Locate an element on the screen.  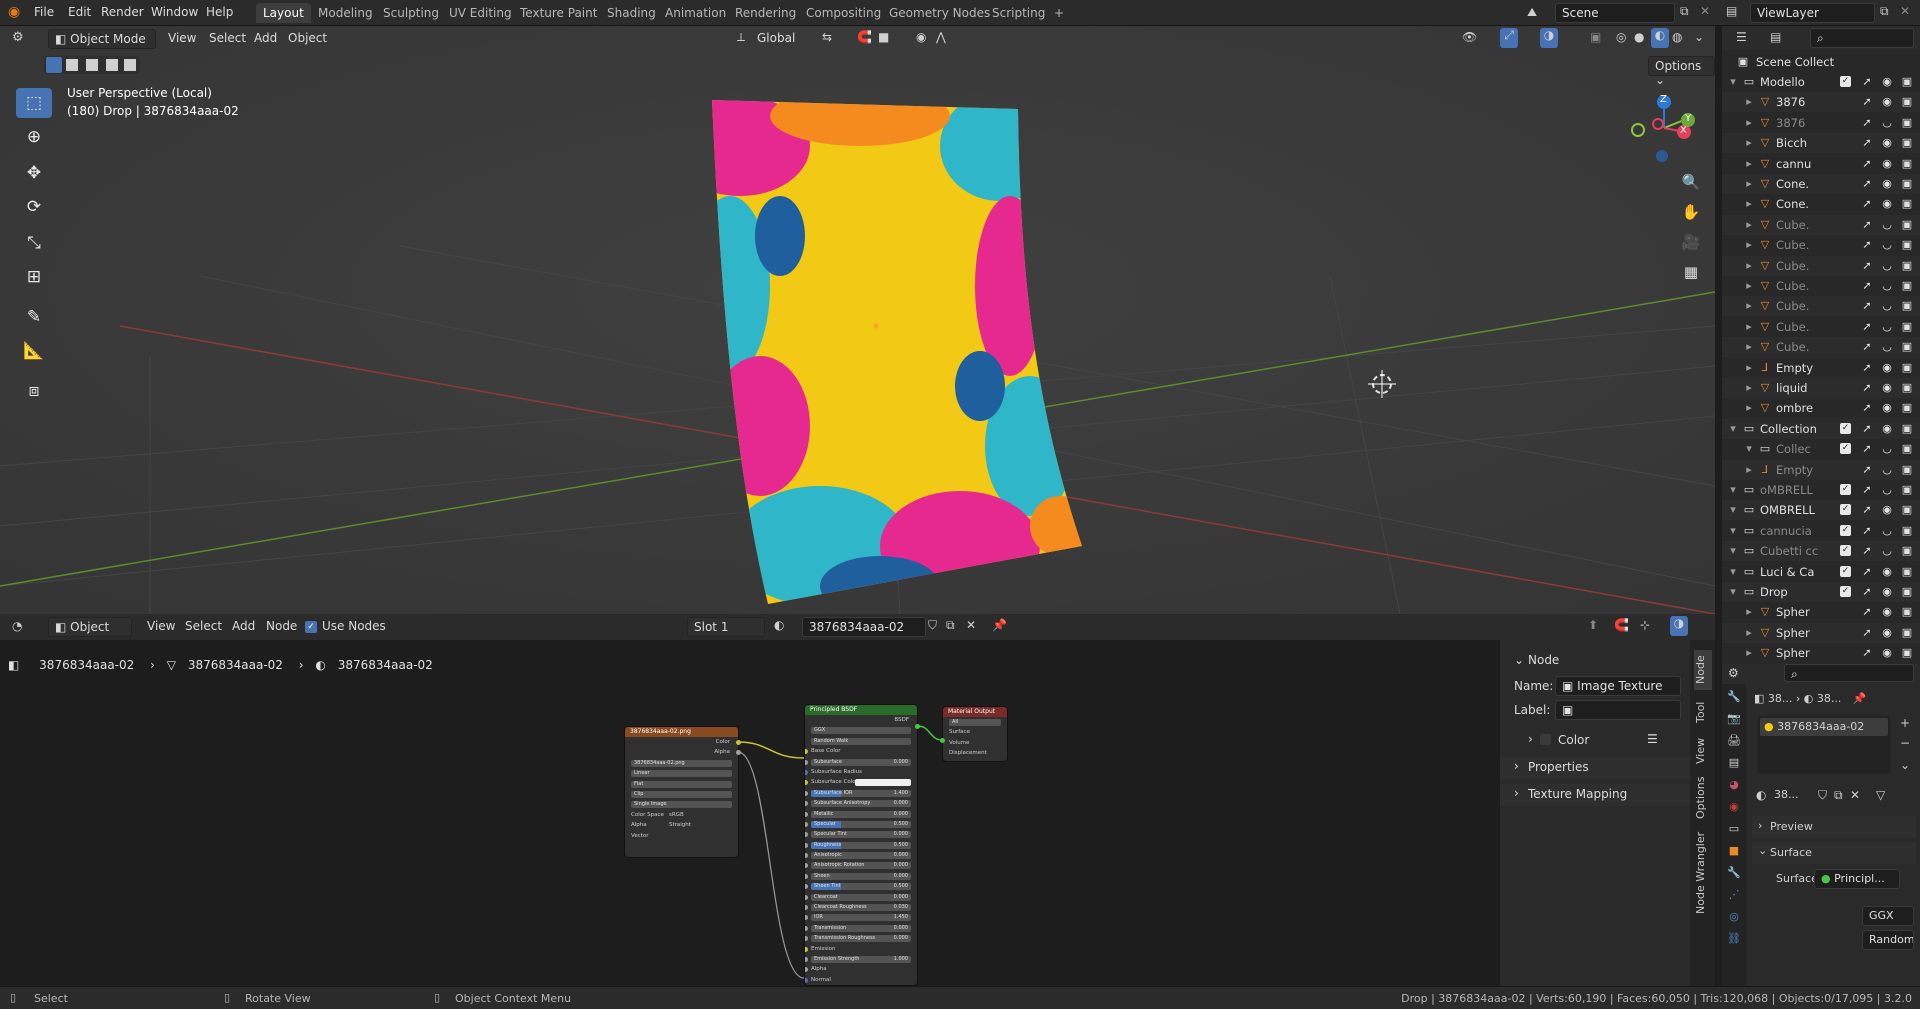
tab-tool: Tool is located at coordinates (1703, 712).